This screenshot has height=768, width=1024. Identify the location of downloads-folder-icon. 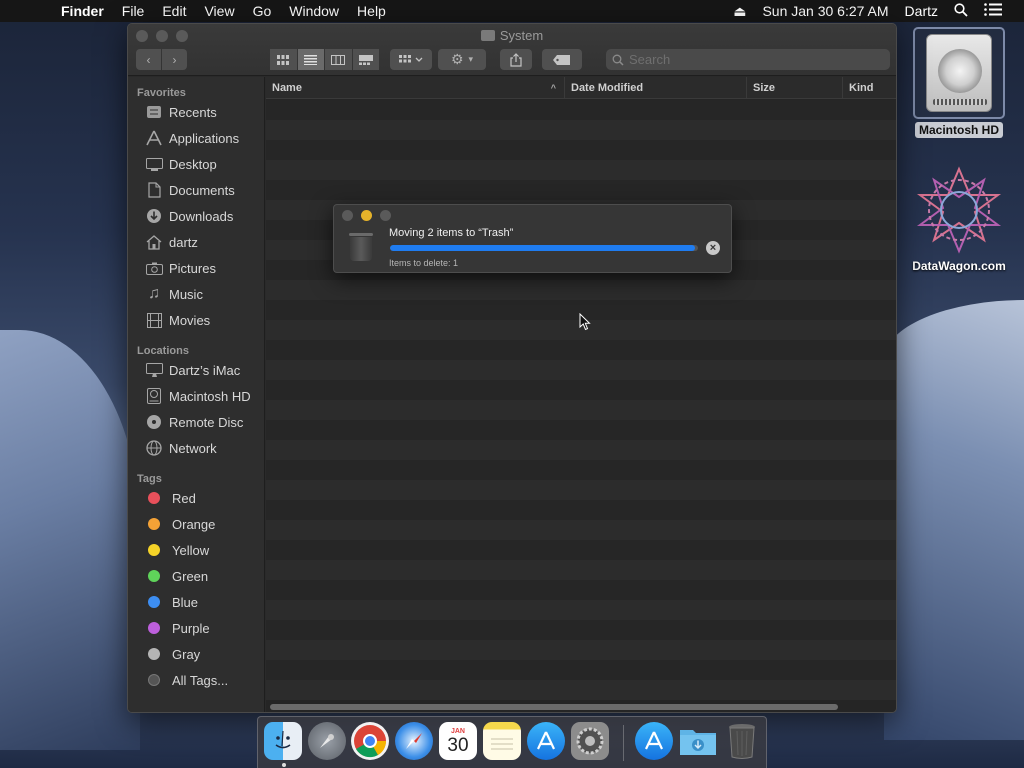
(698, 741).